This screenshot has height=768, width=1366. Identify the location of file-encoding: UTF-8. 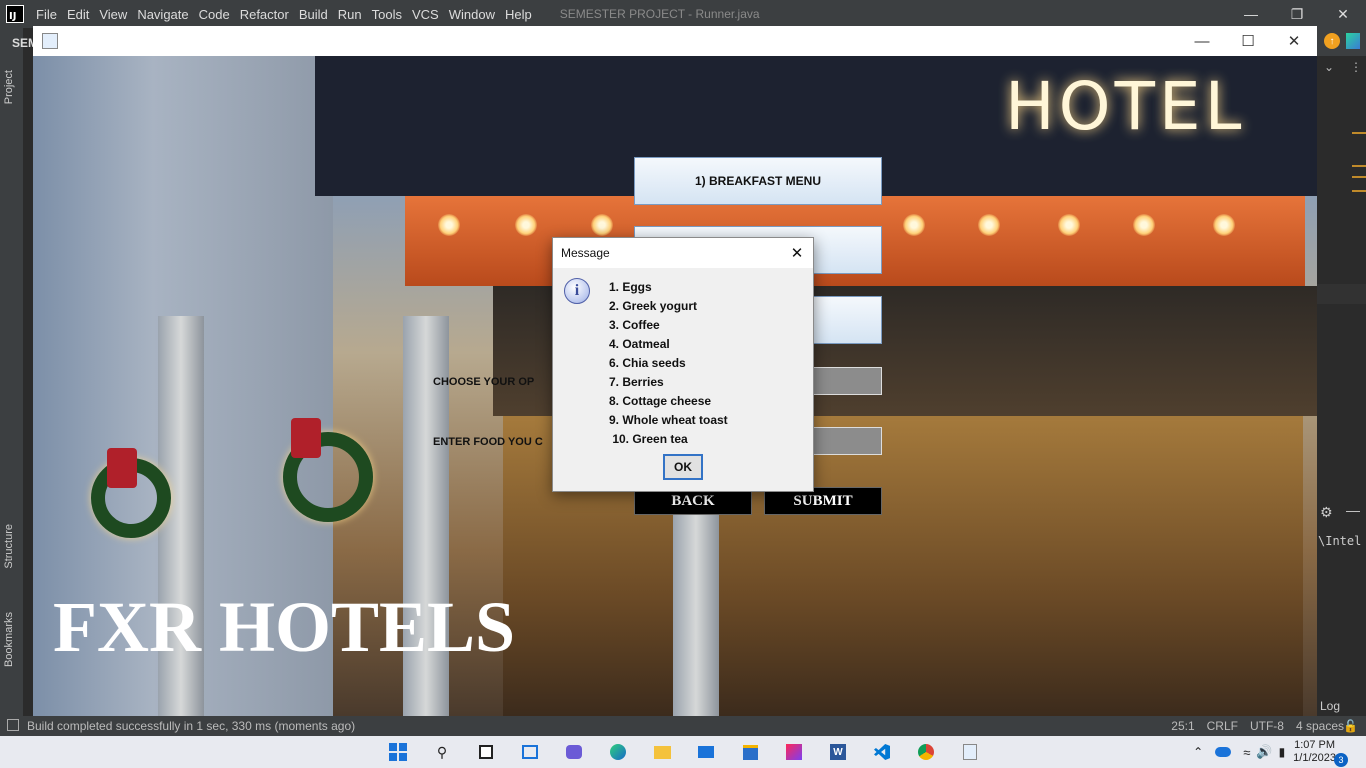
(1267, 726).